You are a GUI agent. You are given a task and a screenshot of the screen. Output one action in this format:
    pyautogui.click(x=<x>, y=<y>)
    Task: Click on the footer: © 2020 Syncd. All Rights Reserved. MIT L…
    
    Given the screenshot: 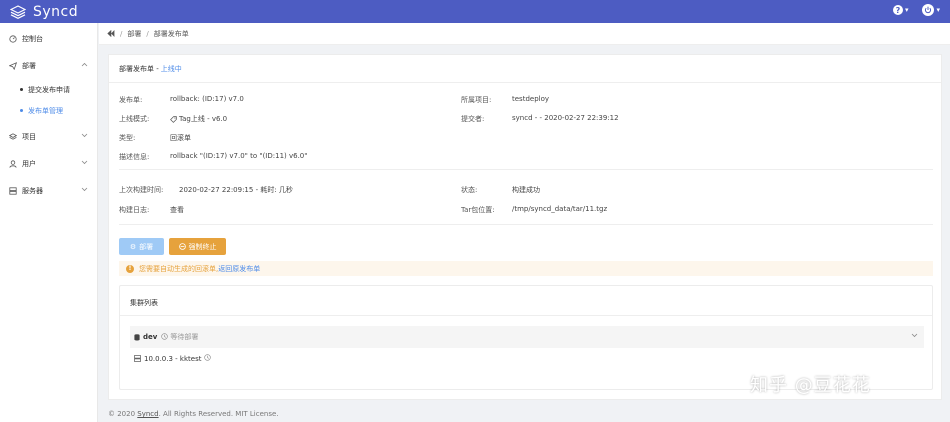 What is the action you would take?
    pyautogui.click(x=193, y=414)
    